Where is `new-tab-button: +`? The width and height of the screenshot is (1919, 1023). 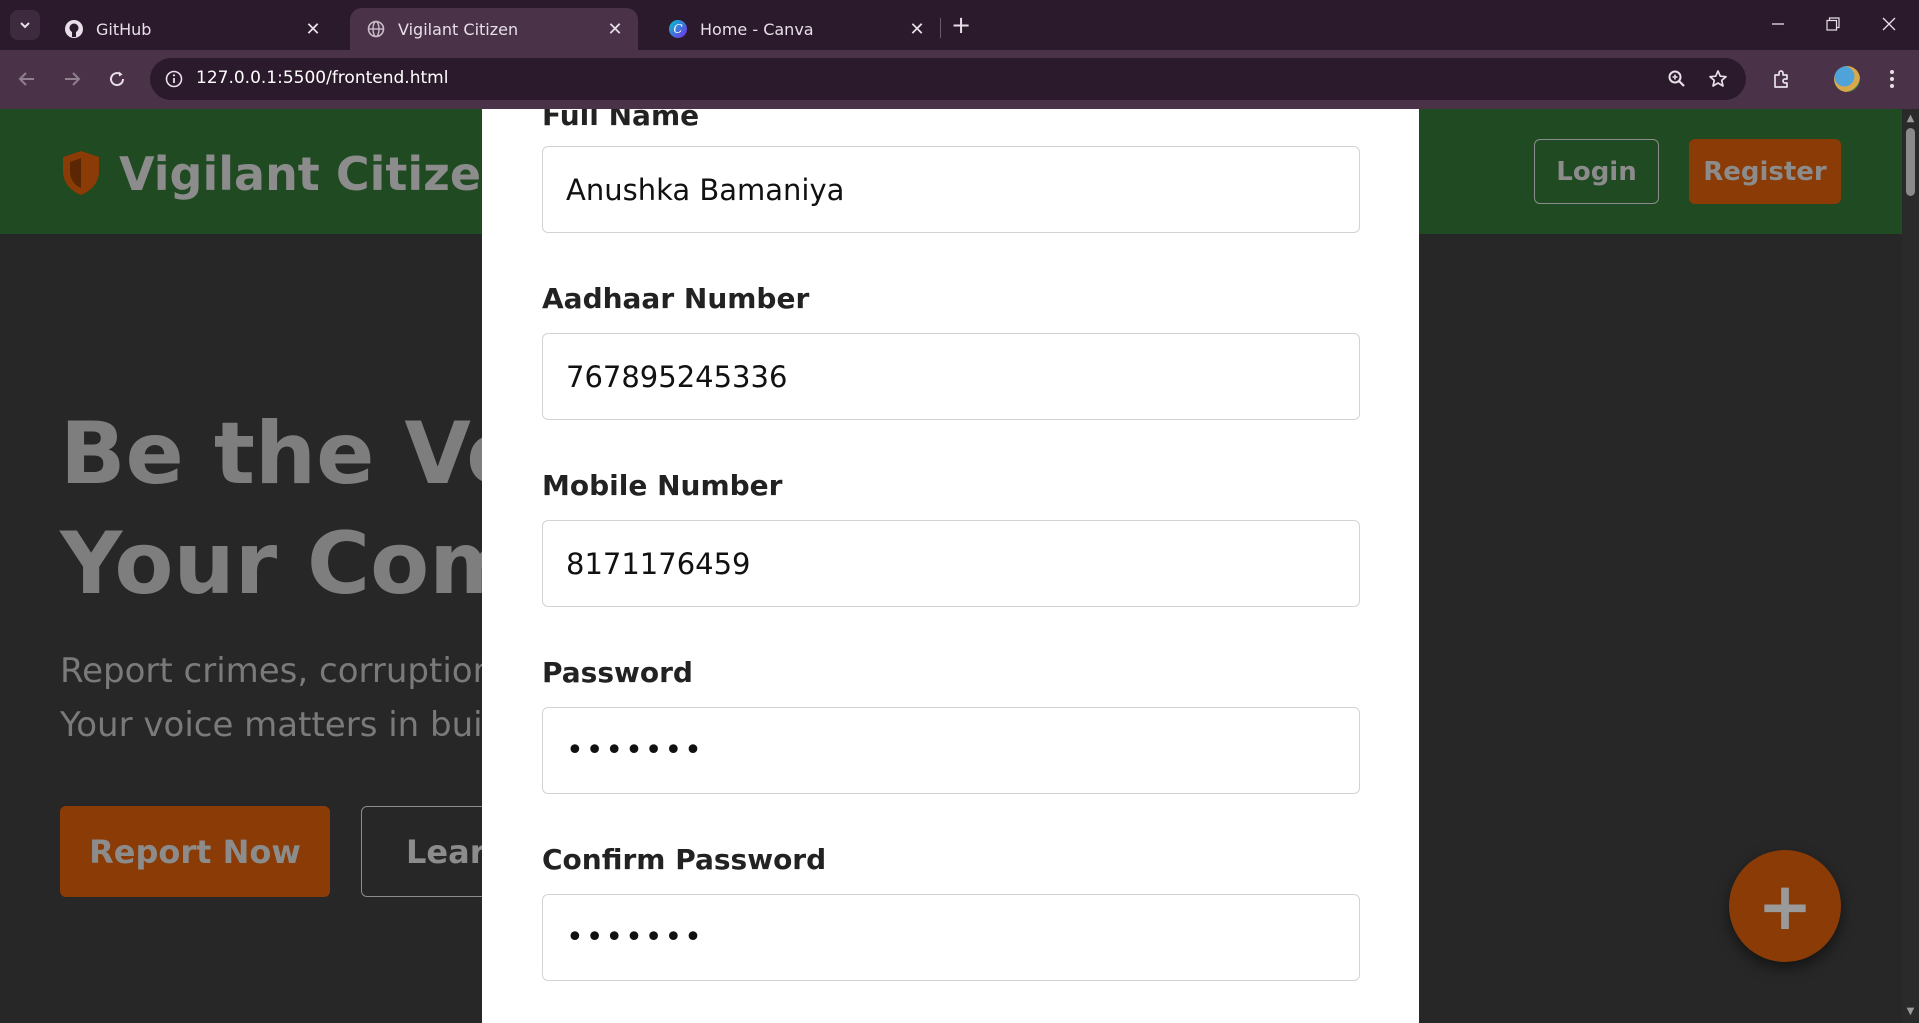
new-tab-button: + is located at coordinates (961, 25).